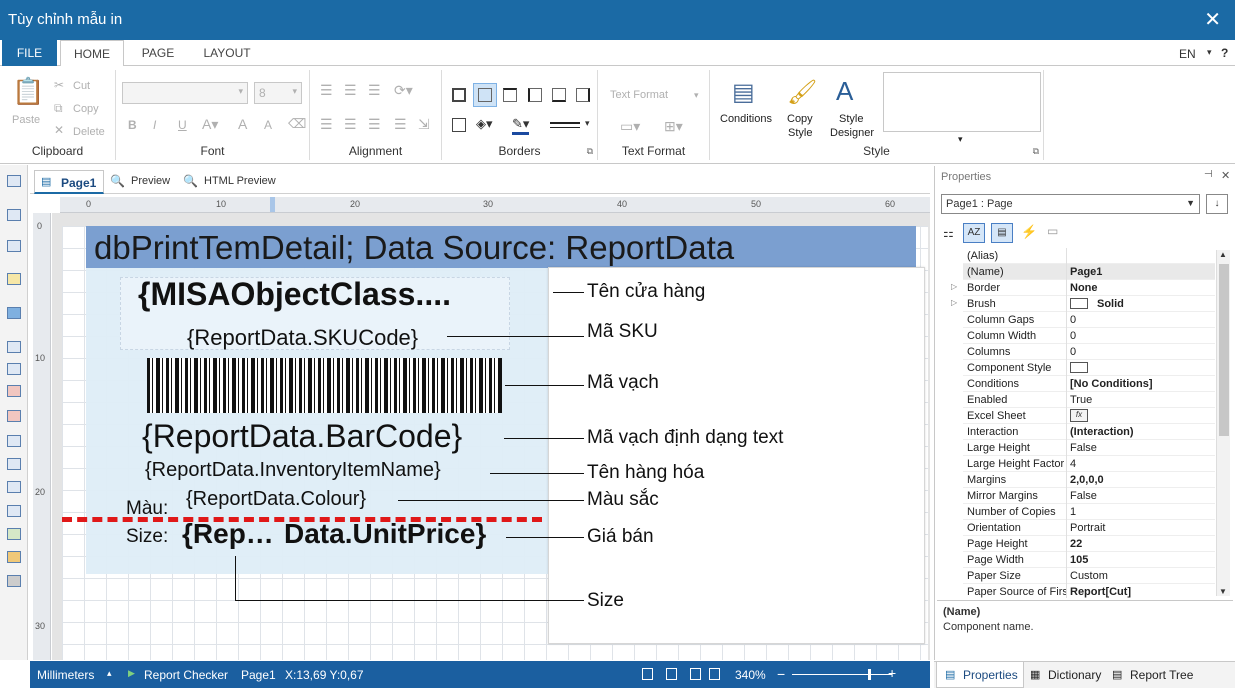 Image resolution: width=1235 pixels, height=688 pixels. I want to click on zoom-thumb, so click(869, 674).